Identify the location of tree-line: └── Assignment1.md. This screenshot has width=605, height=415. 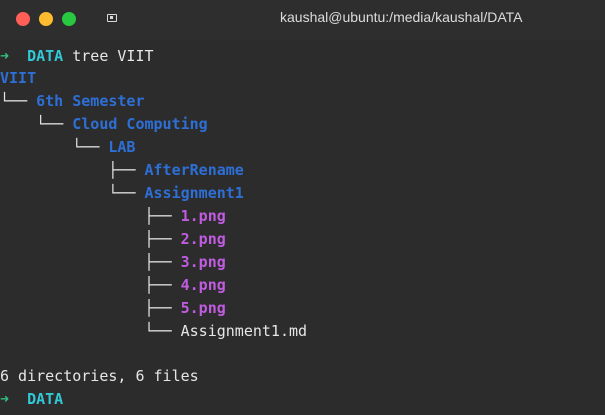
(153, 331).